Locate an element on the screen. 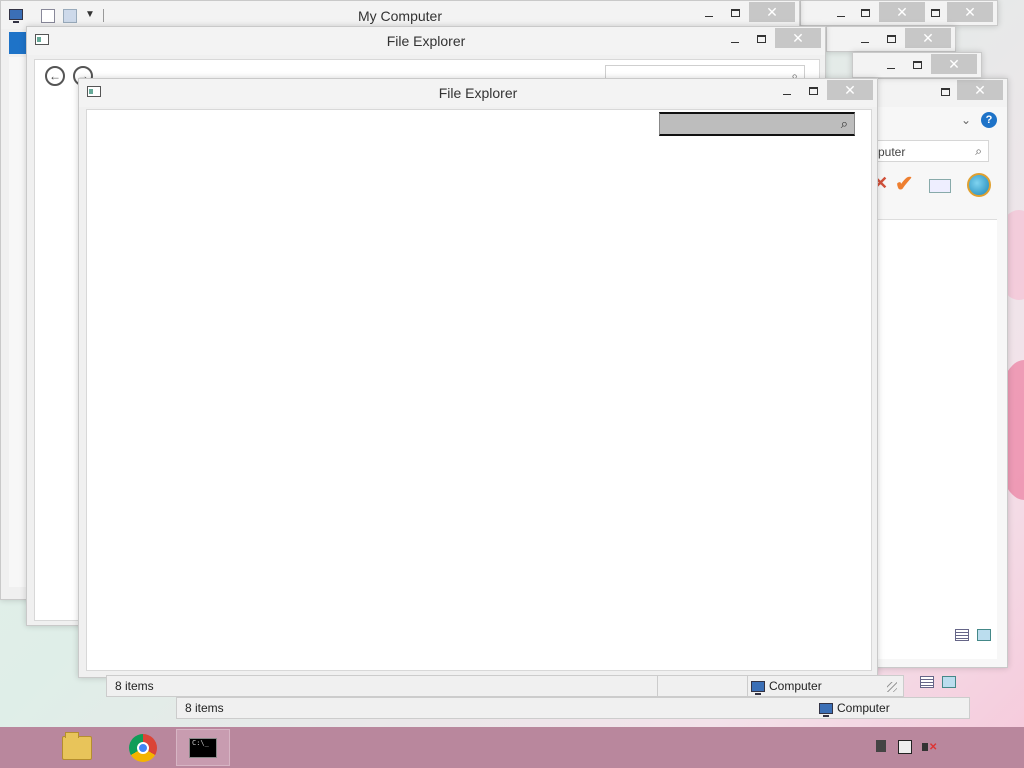  taskbar-file-explorer is located at coordinates (77, 747).